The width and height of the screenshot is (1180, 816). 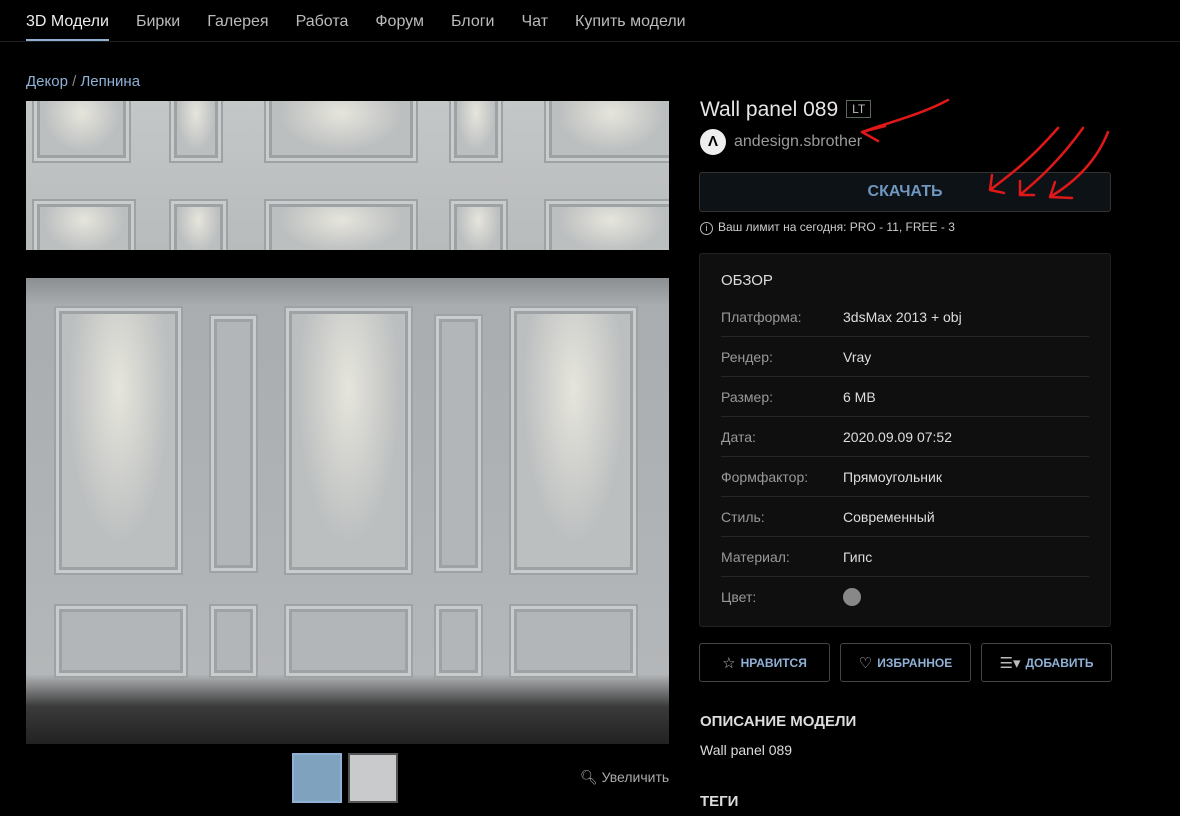 What do you see at coordinates (859, 109) in the screenshot?
I see `license-badge: LT` at bounding box center [859, 109].